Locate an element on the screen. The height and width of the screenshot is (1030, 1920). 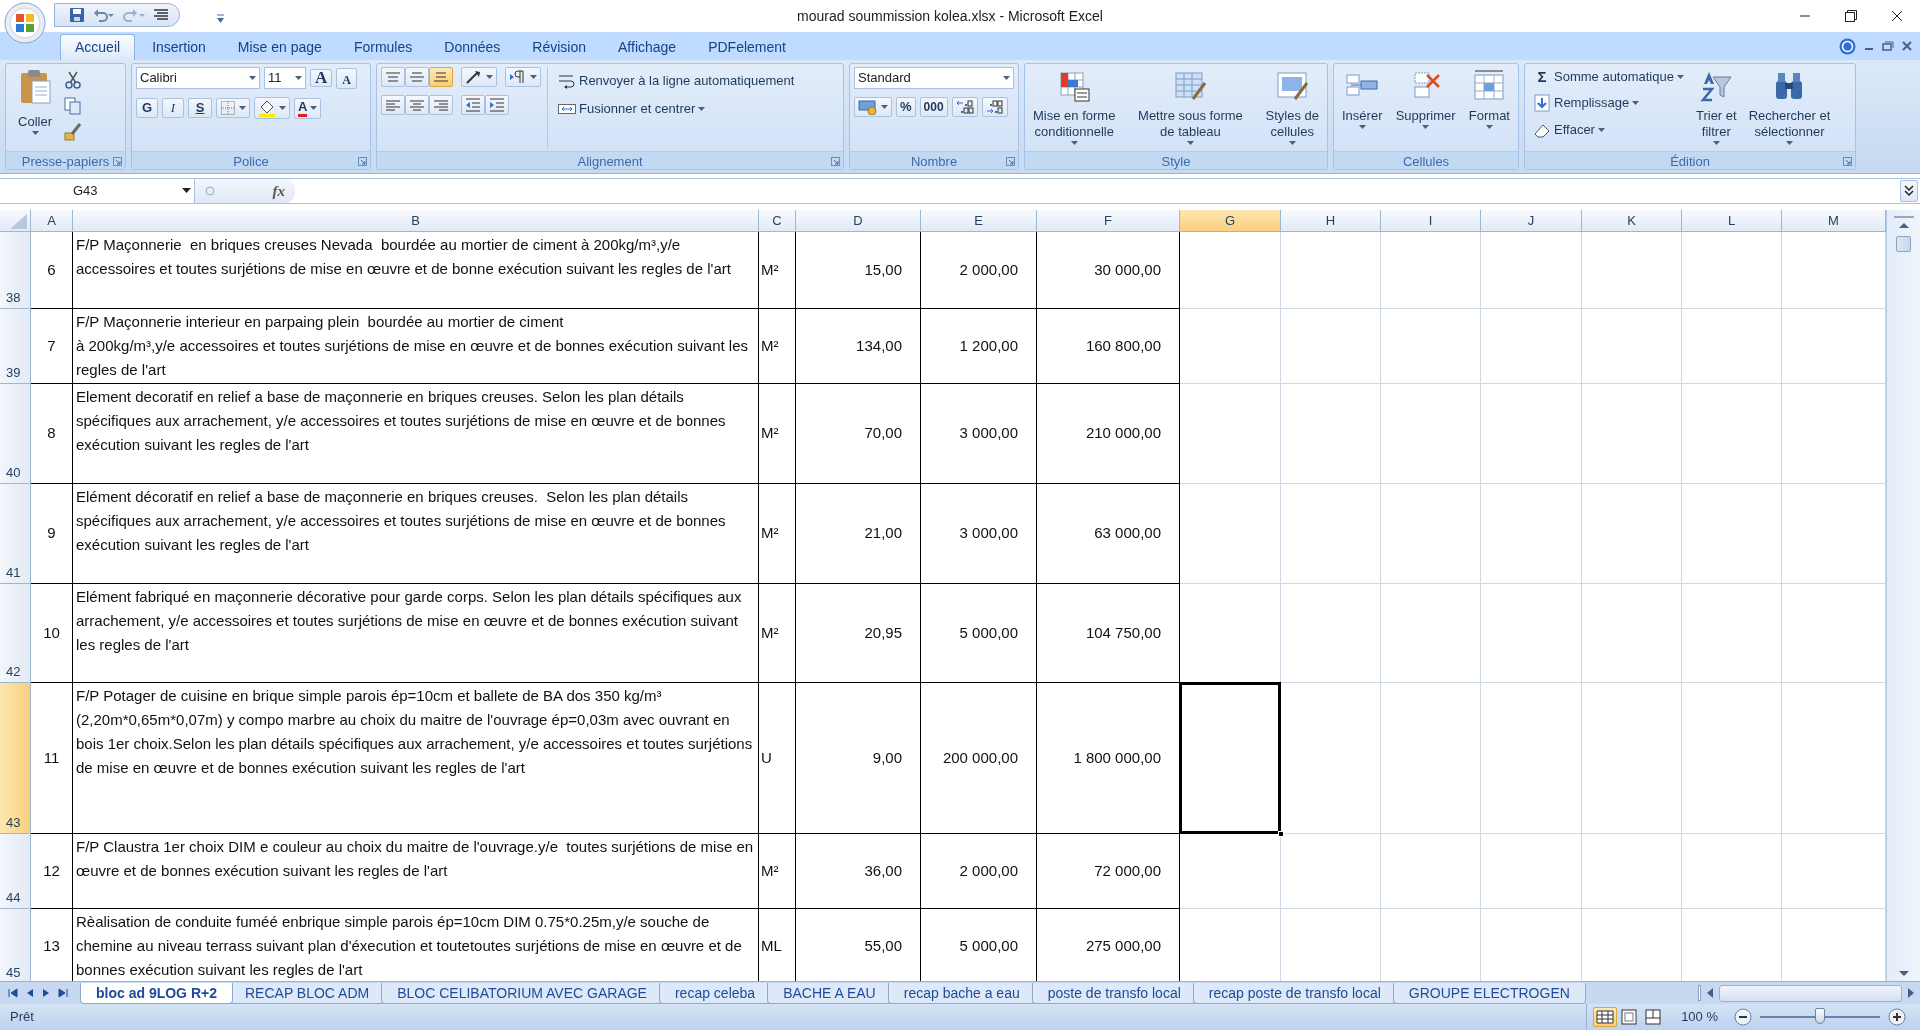
zoom-level: 100 % is located at coordinates (1699, 1017).